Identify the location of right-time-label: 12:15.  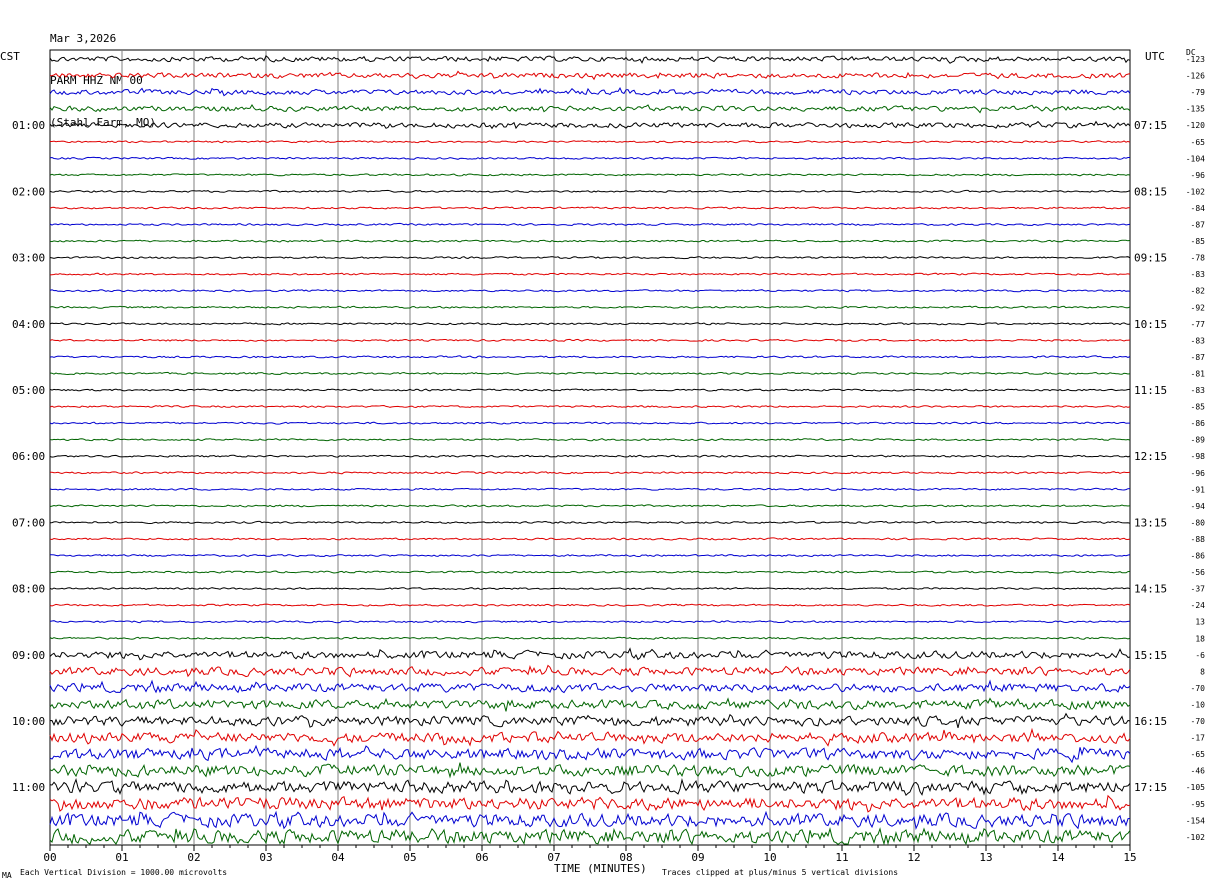
(1150, 456).